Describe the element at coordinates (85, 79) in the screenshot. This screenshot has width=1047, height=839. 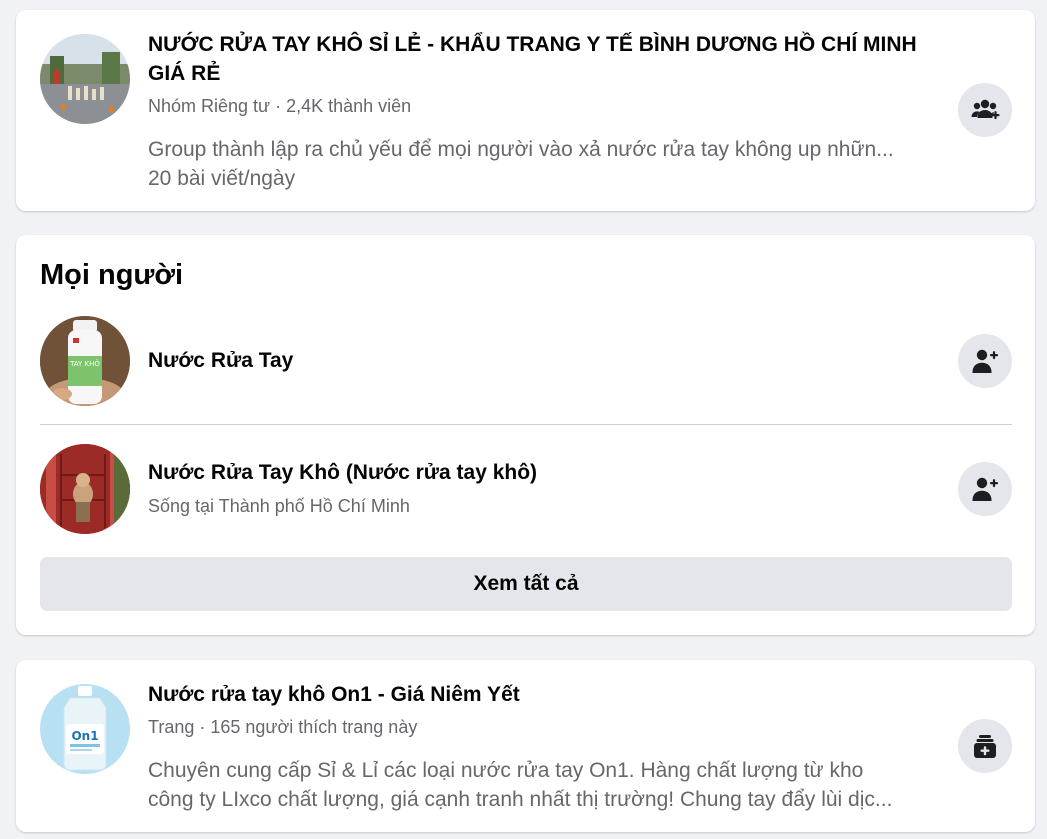
I see `group-avatar` at that location.